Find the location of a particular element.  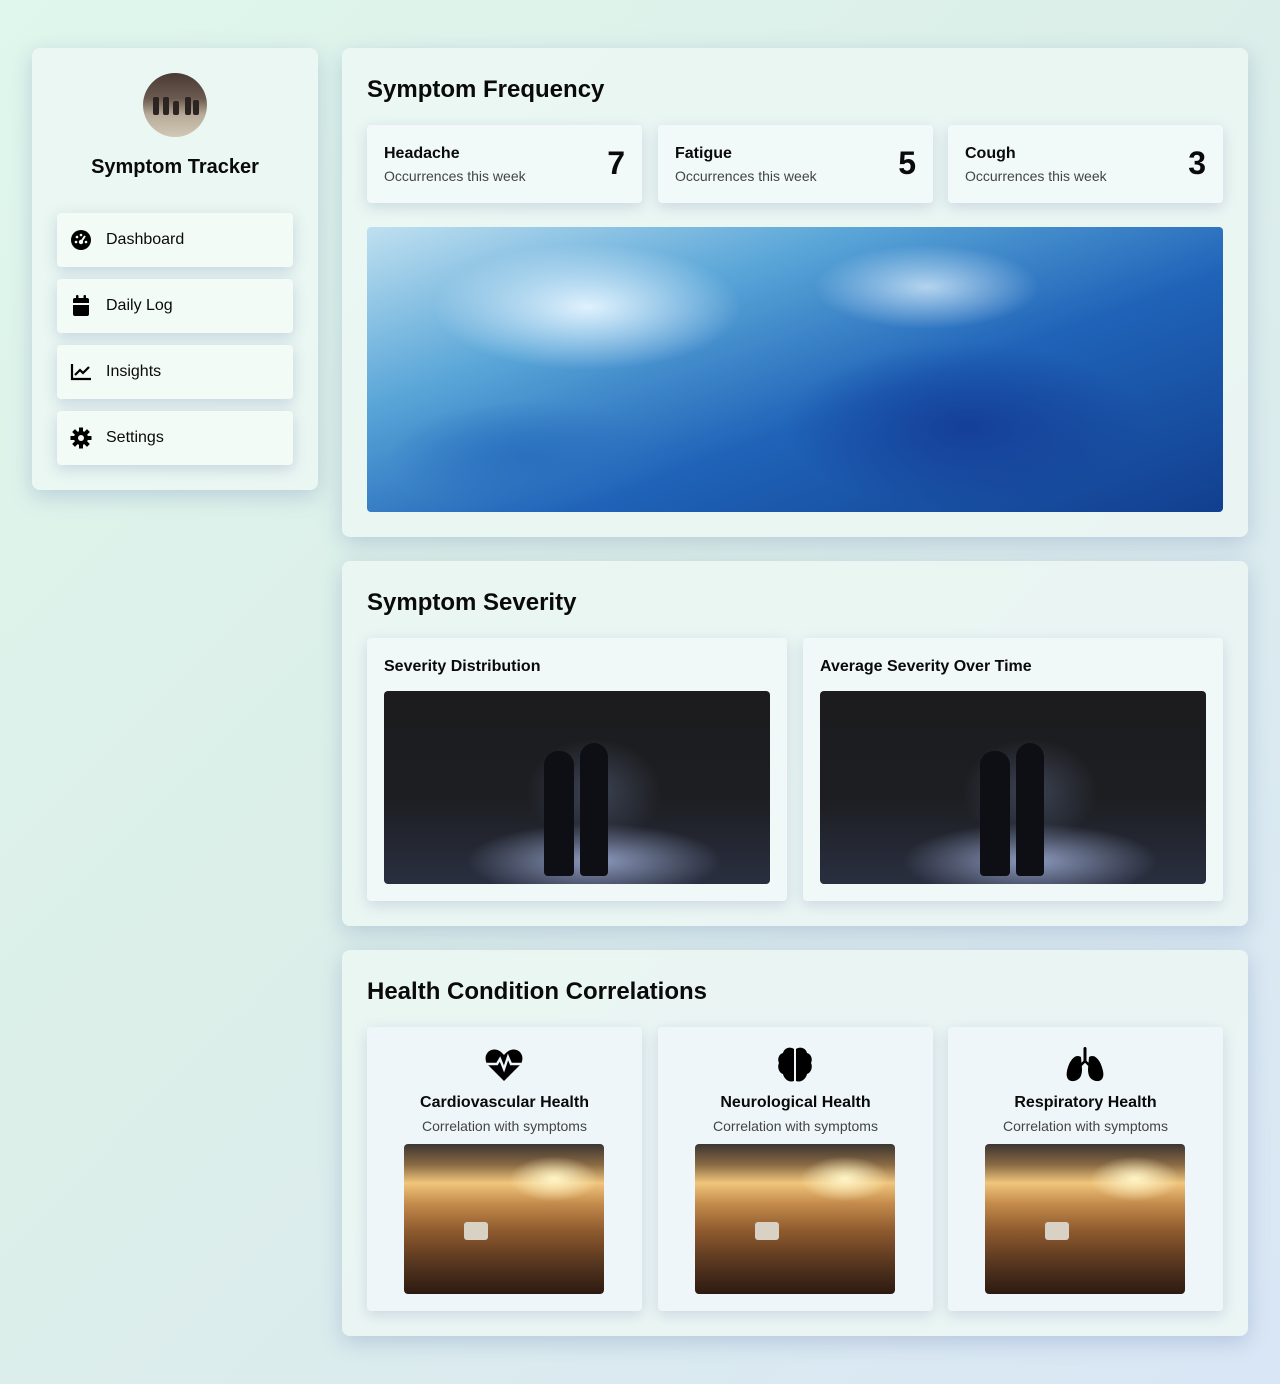

stat-name: Headache is located at coordinates (422, 153).